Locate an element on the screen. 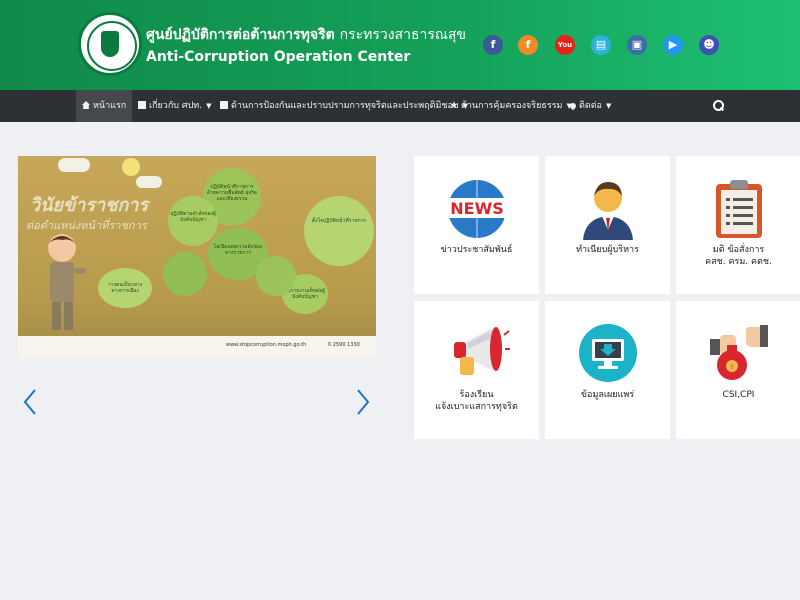 The width and height of the screenshot is (800, 600). nav-label-about: เกี่ยวกับ ศปท. is located at coordinates (176, 106).